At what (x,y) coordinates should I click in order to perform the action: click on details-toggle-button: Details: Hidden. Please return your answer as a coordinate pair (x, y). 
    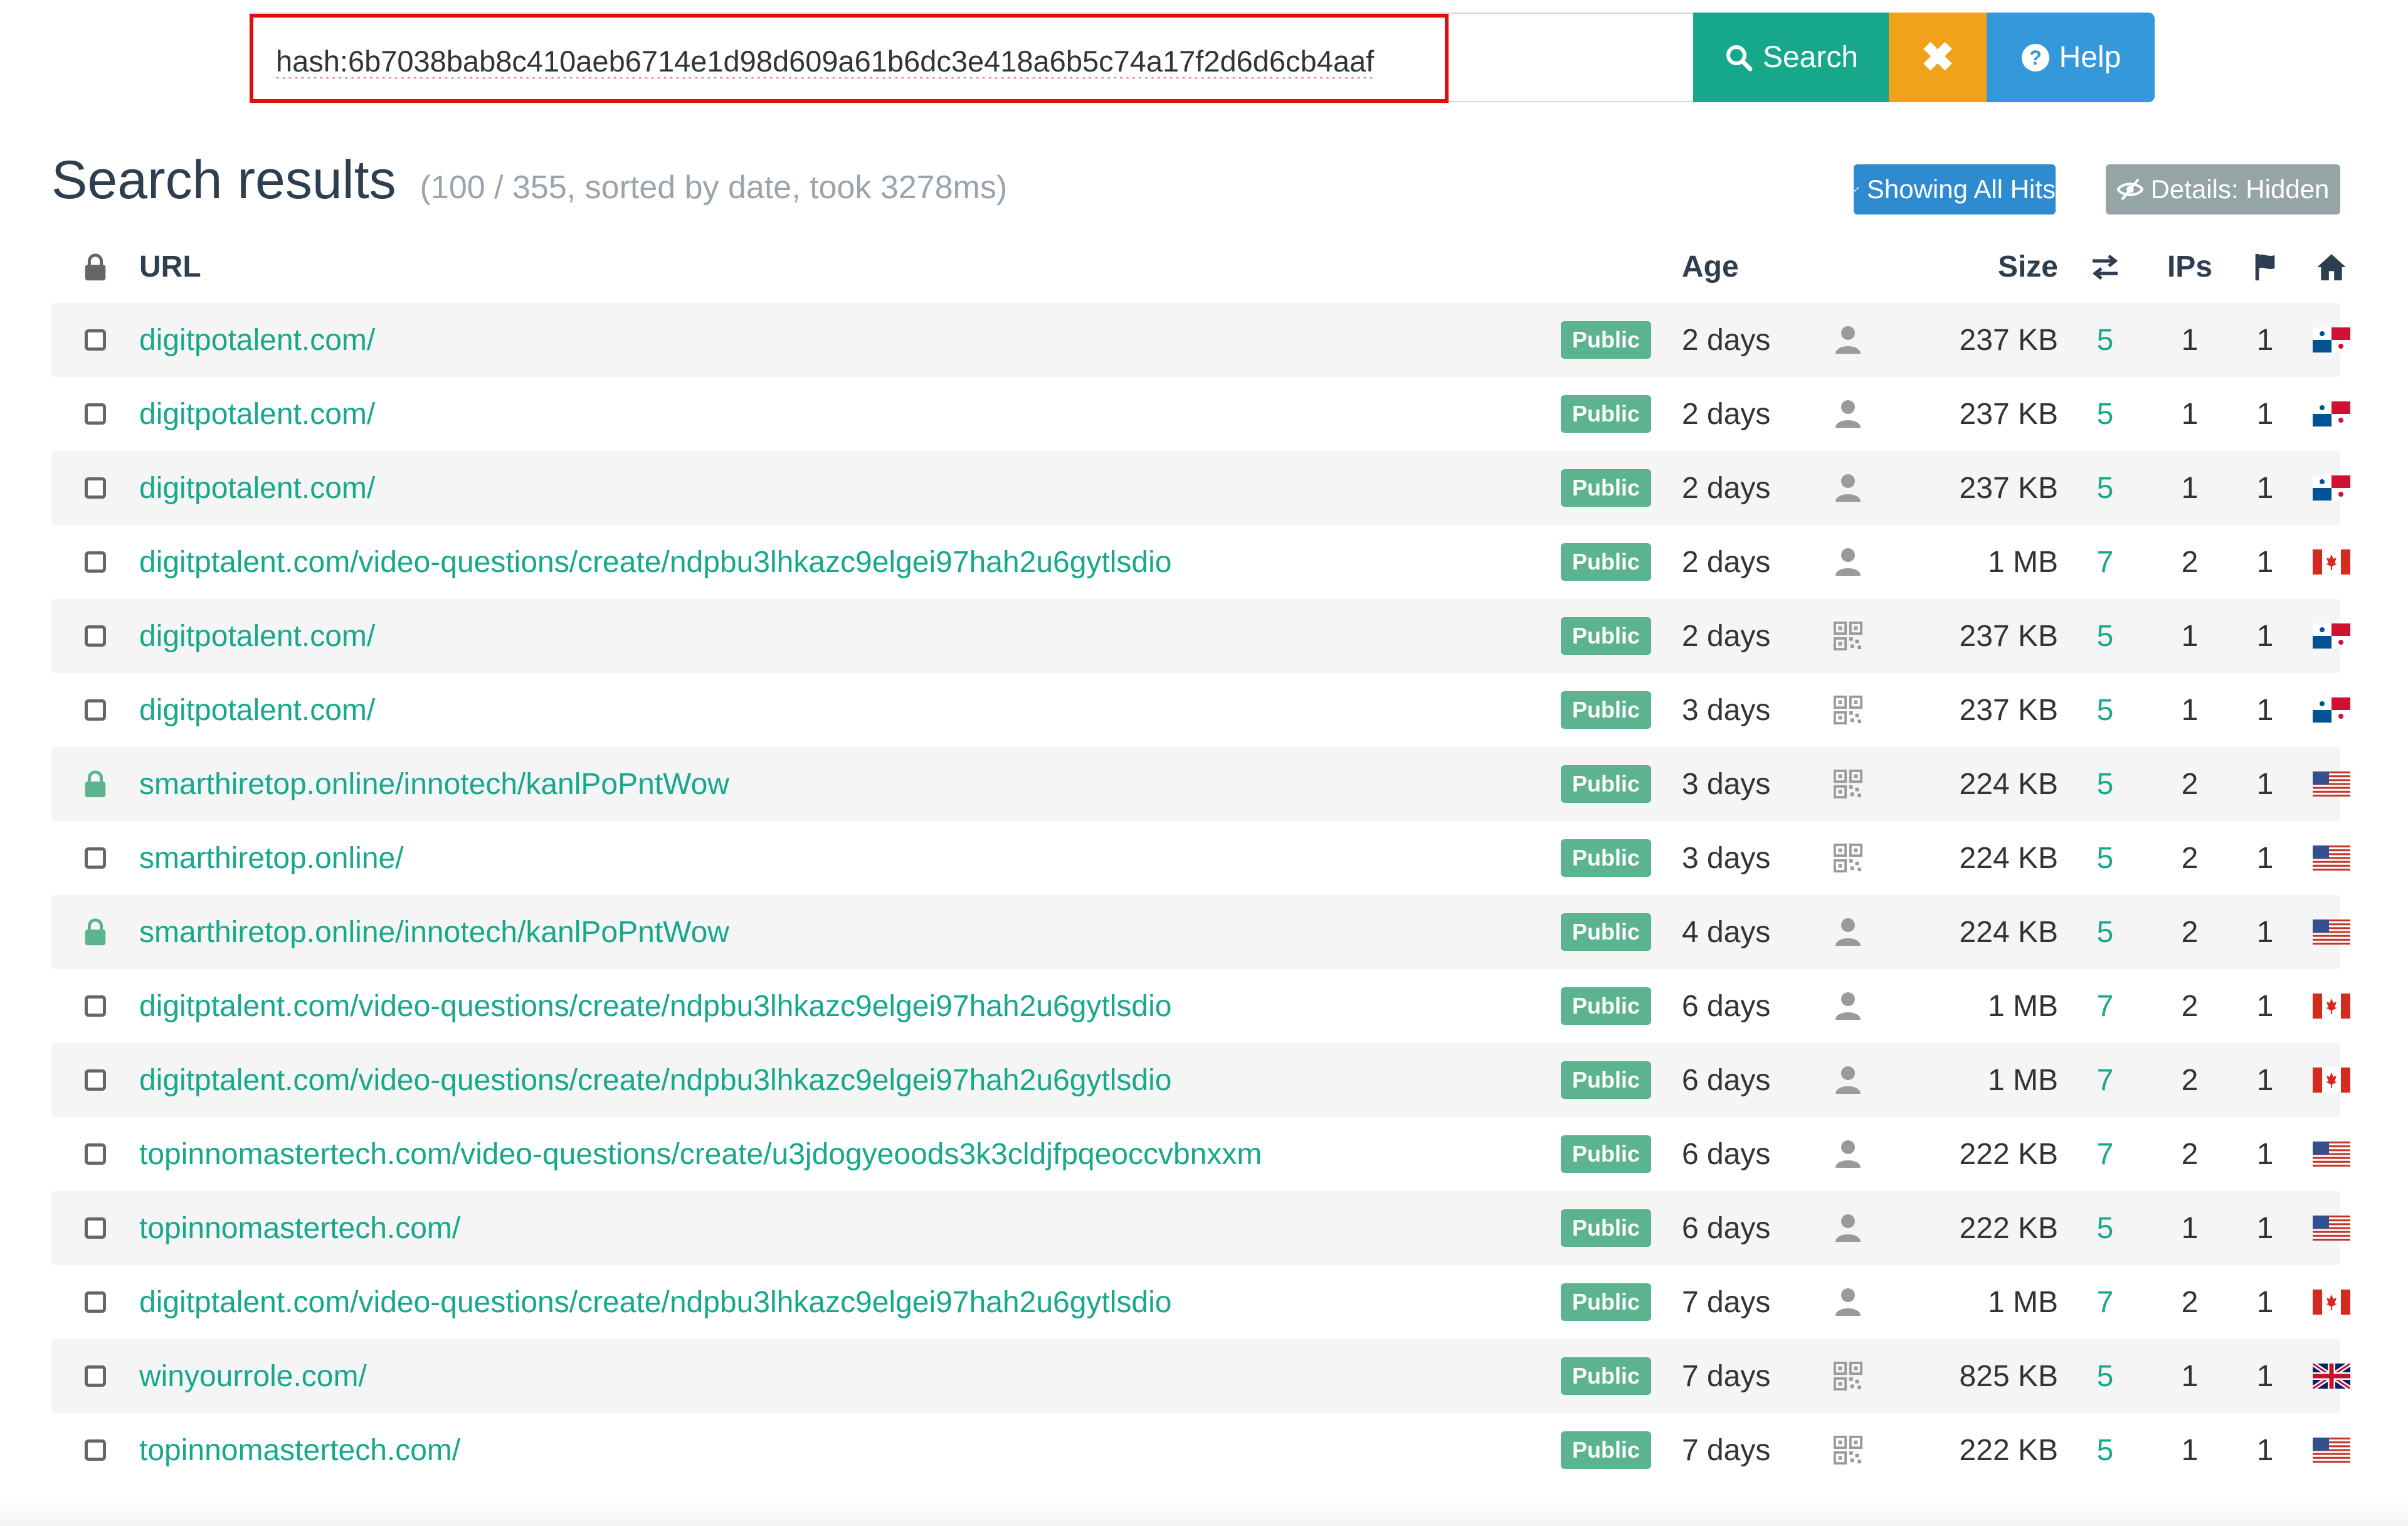
    Looking at the image, I should click on (2223, 189).